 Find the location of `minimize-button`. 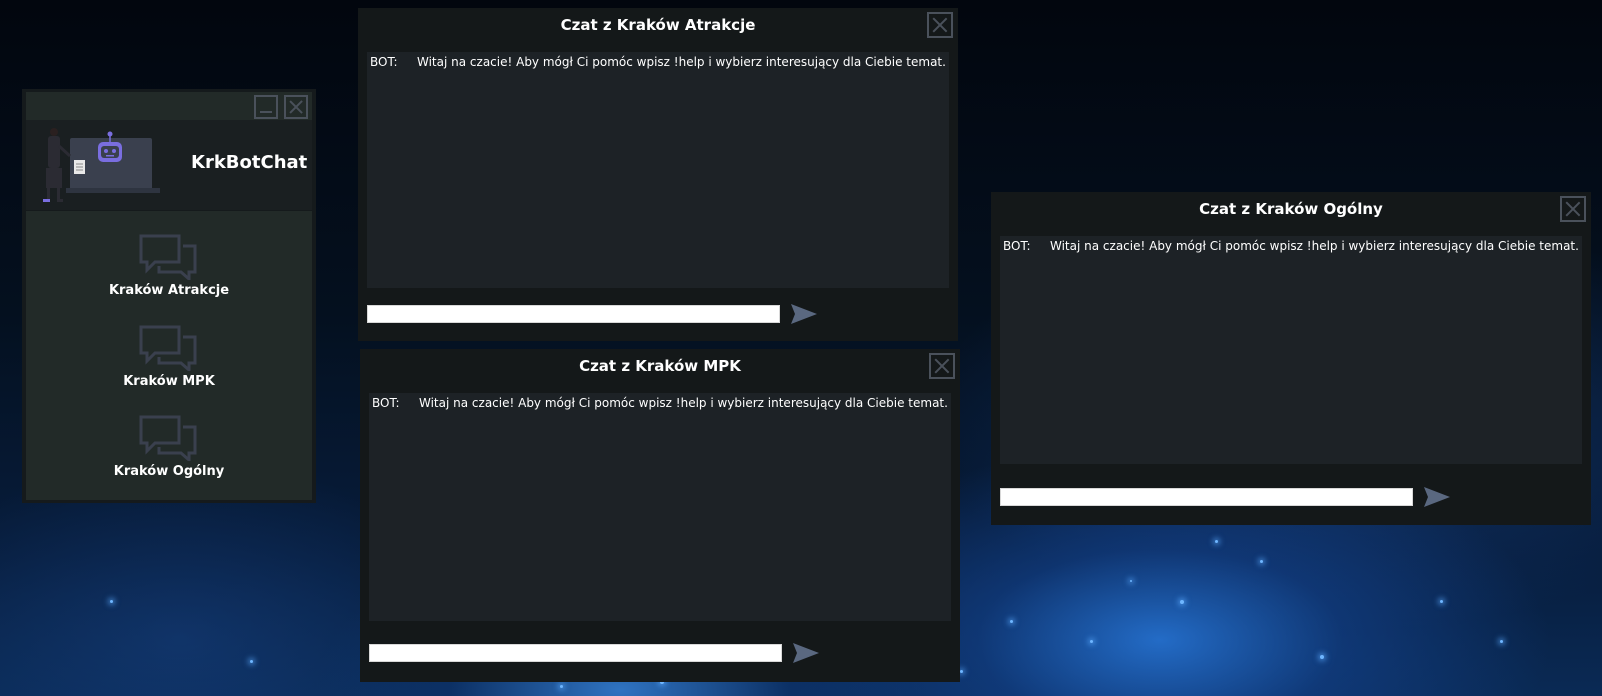

minimize-button is located at coordinates (266, 107).